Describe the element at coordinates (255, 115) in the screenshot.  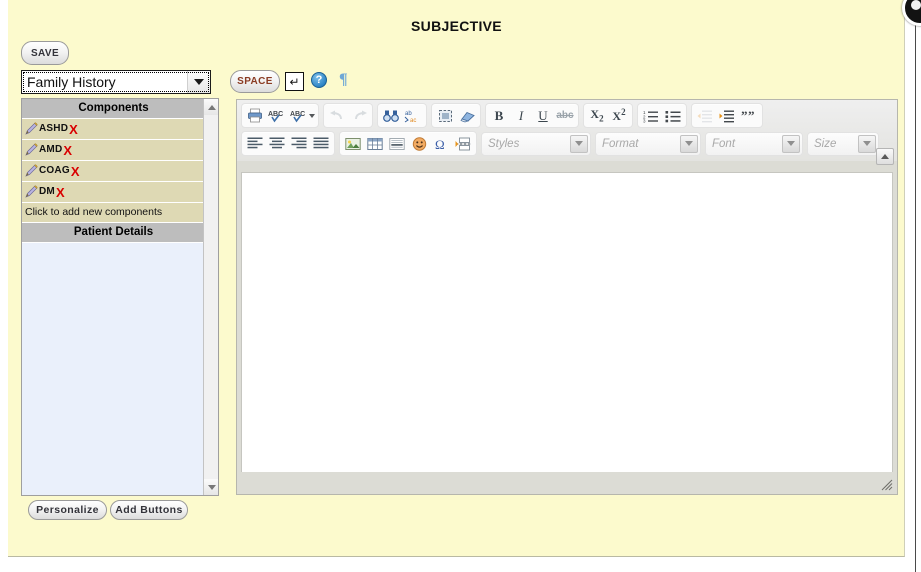
I see `print-icon` at that location.